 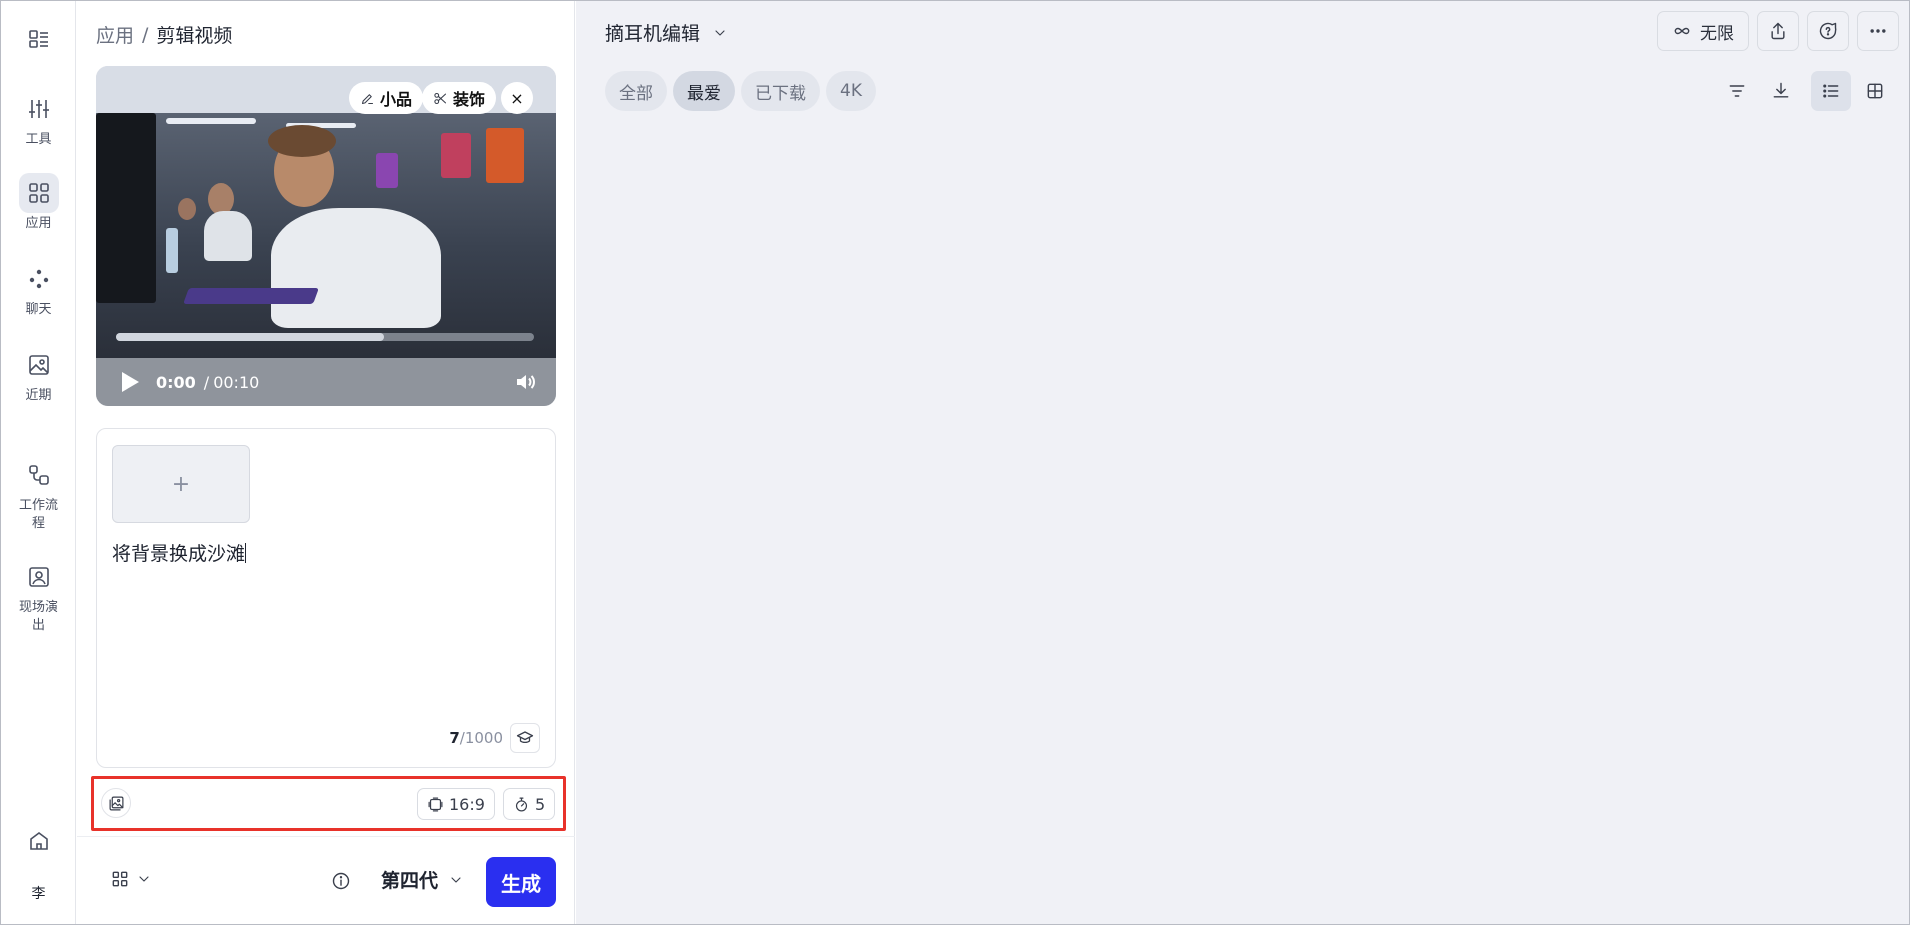 What do you see at coordinates (1682, 31) in the screenshot?
I see `infinity-icon` at bounding box center [1682, 31].